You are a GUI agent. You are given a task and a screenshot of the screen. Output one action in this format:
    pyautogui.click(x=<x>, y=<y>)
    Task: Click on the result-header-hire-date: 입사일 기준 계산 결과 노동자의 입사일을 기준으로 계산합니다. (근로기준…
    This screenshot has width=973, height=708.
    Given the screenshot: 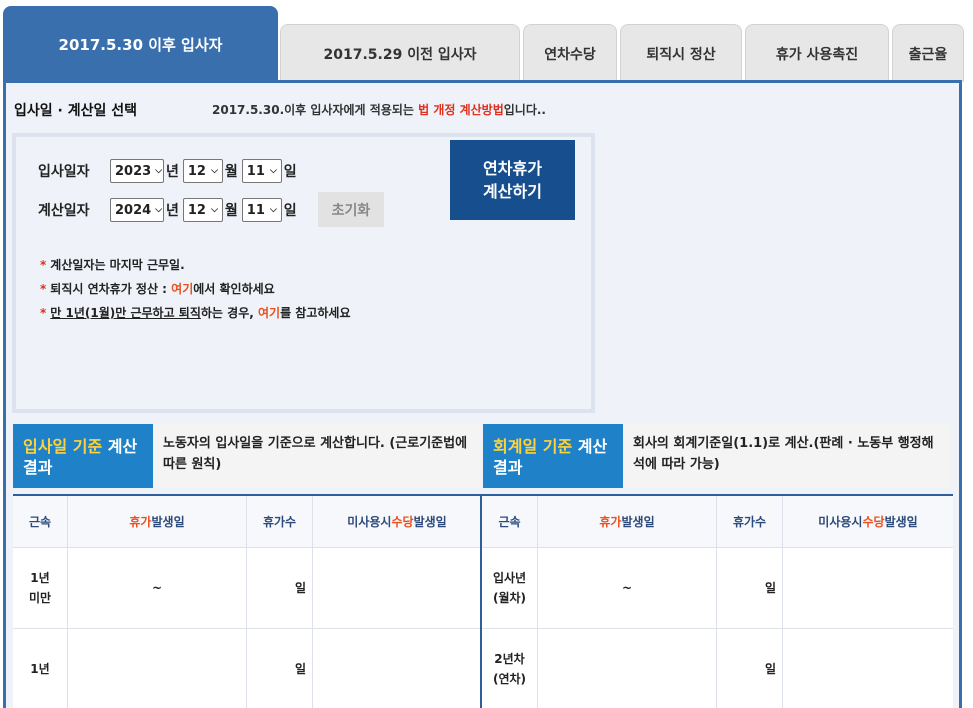 What is the action you would take?
    pyautogui.click(x=247, y=456)
    